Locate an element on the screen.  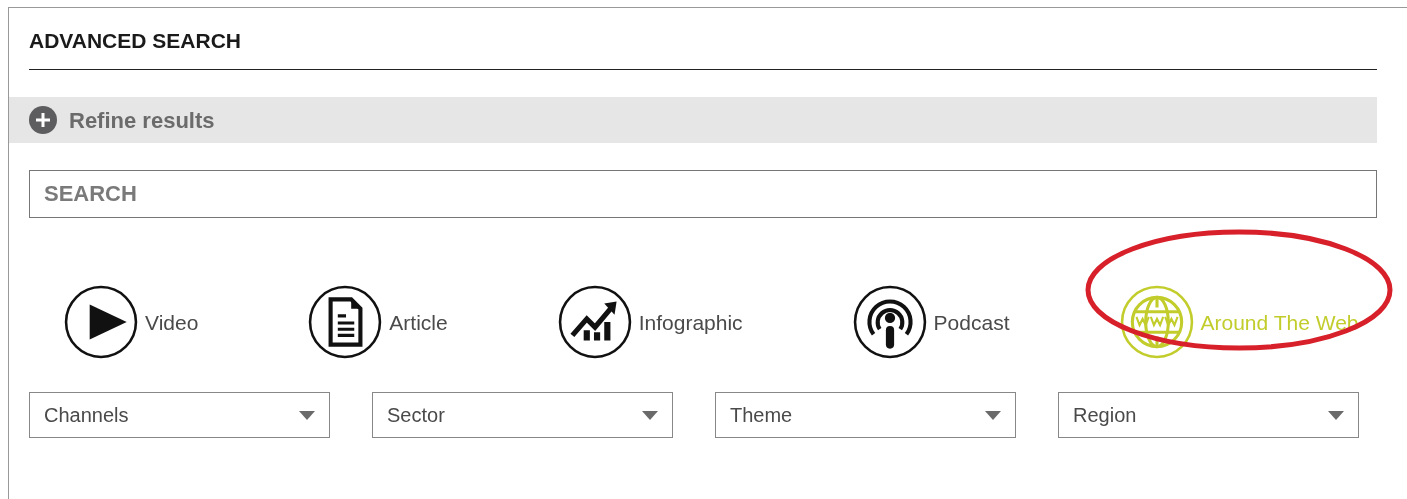
filter-dropdown: Theme is located at coordinates (865, 415).